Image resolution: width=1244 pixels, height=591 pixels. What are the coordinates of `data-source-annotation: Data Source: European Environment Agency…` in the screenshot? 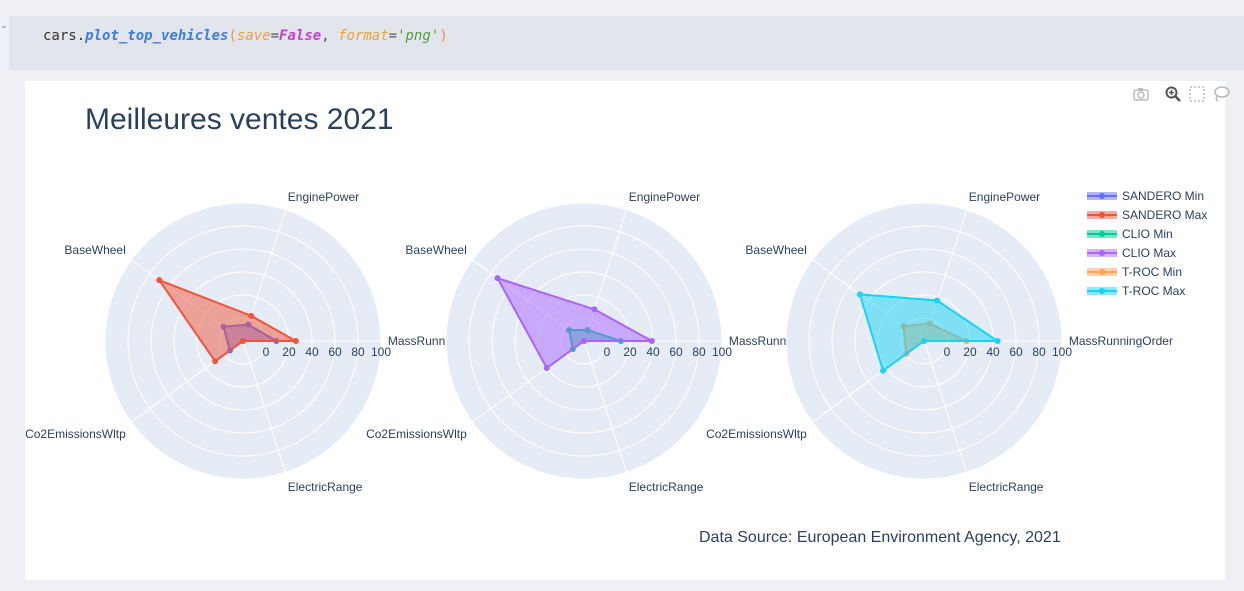 It's located at (880, 537).